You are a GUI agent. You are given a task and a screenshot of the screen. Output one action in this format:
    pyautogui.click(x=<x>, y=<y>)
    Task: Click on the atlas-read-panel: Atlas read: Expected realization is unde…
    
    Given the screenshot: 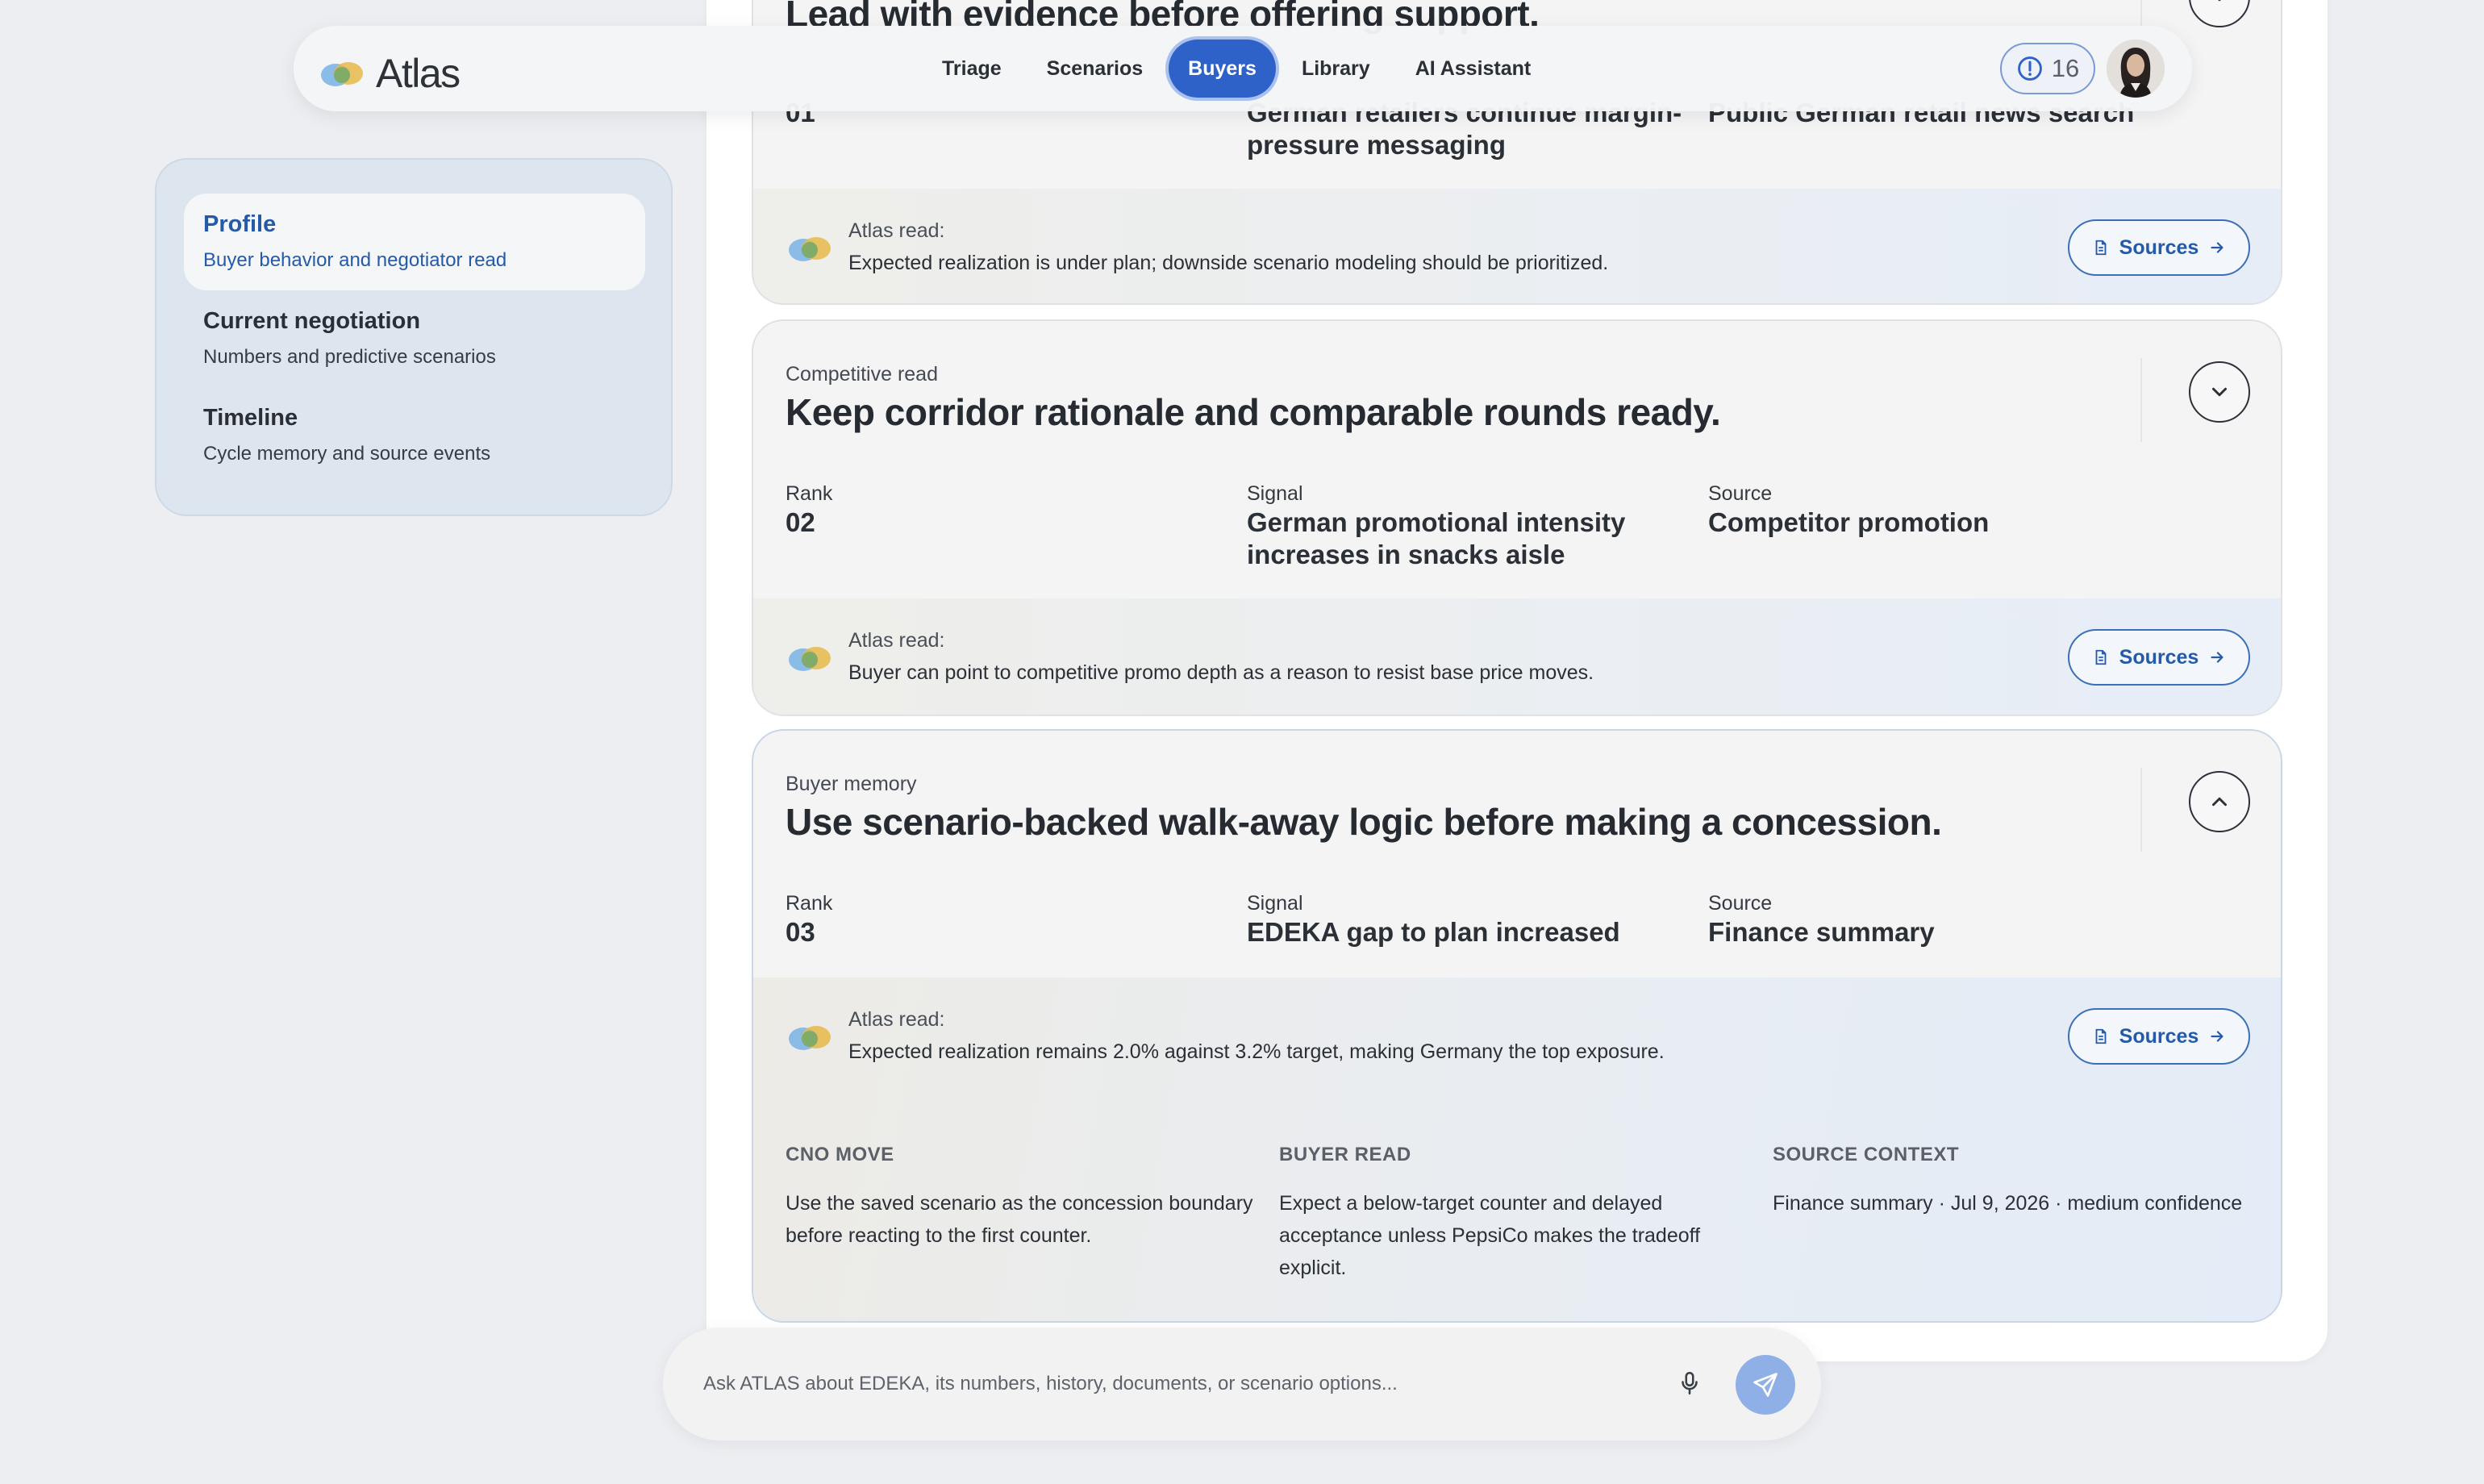 What is the action you would take?
    pyautogui.click(x=1517, y=246)
    